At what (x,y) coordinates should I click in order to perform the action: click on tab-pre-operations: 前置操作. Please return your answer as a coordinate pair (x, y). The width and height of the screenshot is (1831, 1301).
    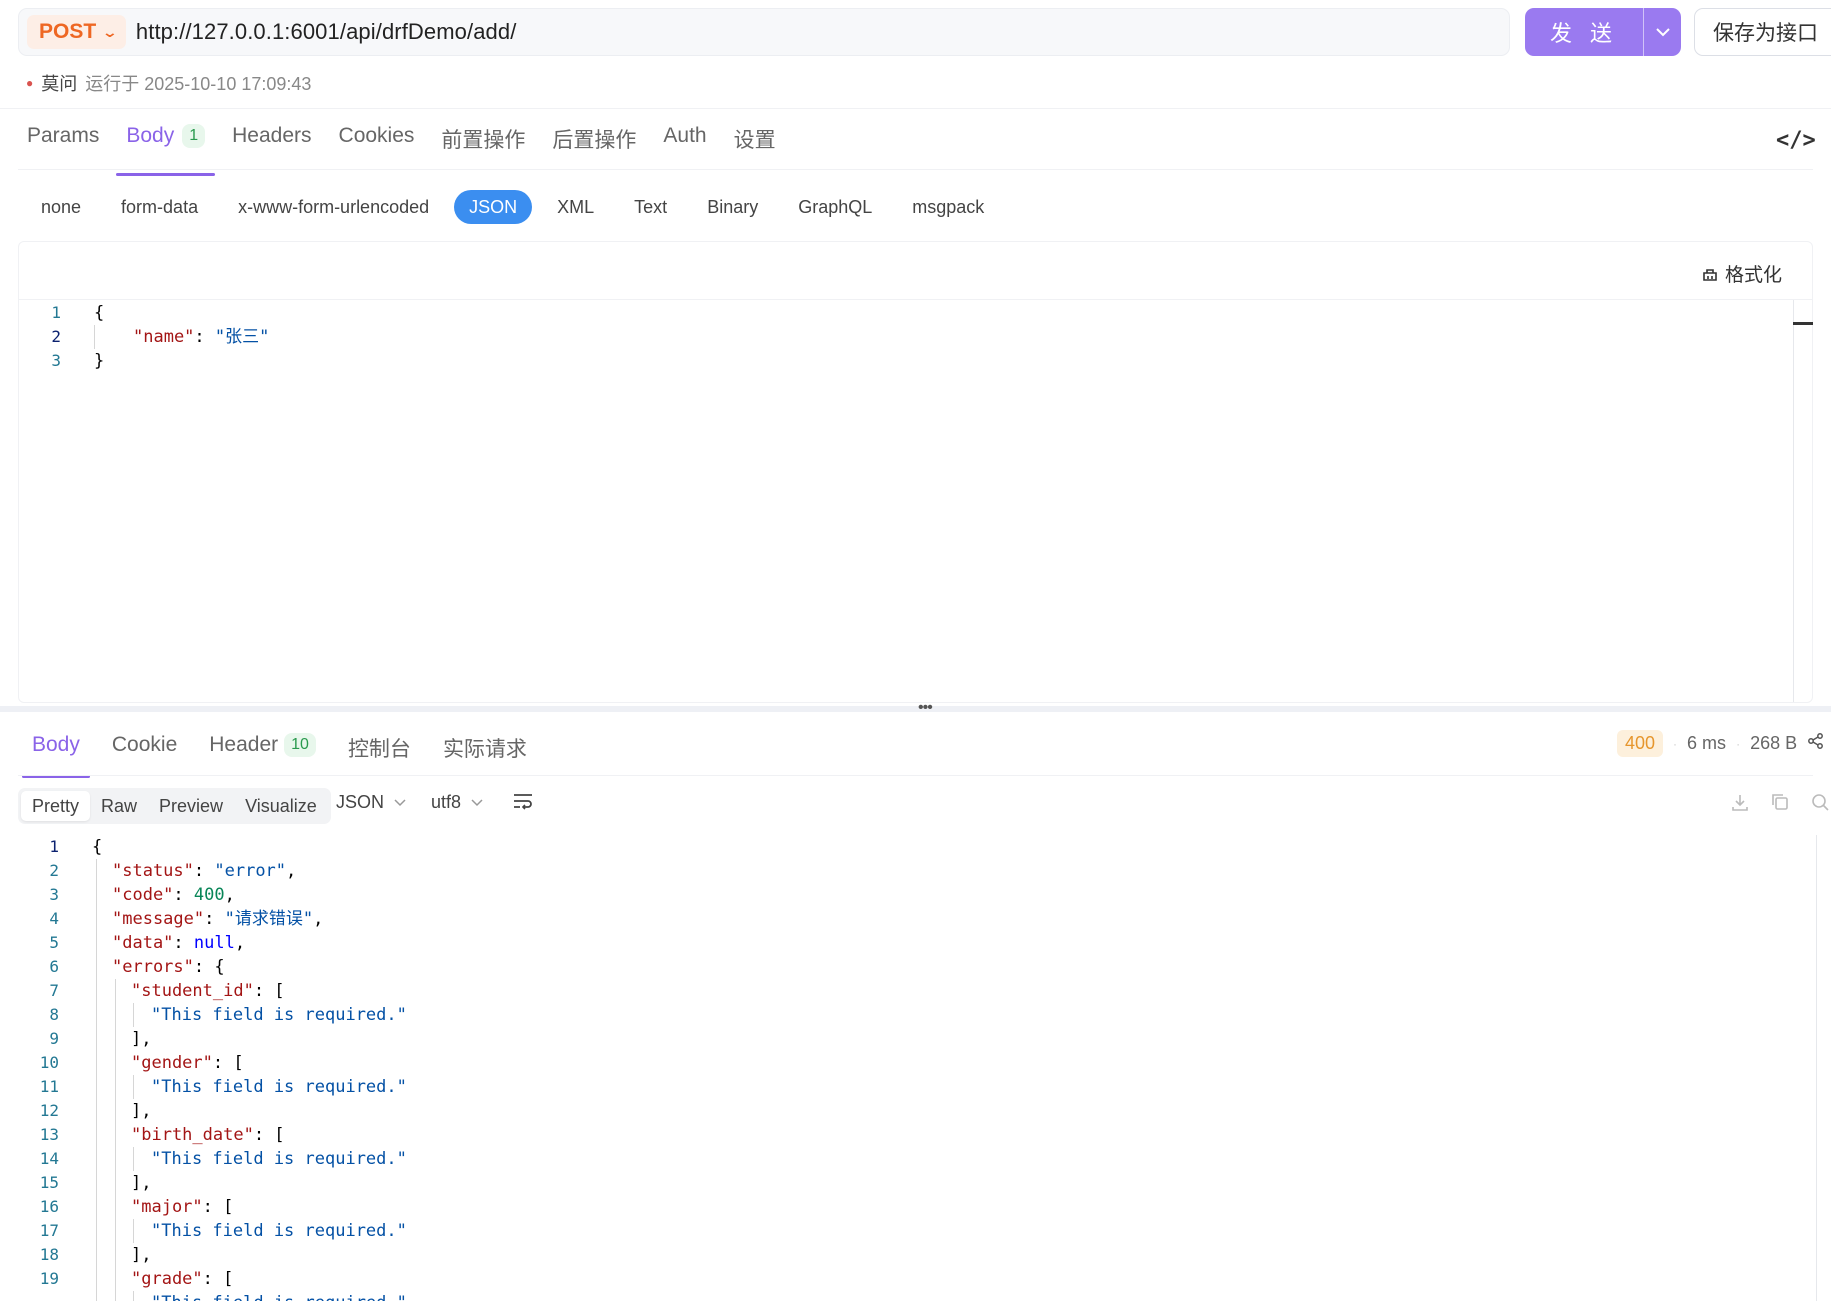
    Looking at the image, I should click on (483, 147).